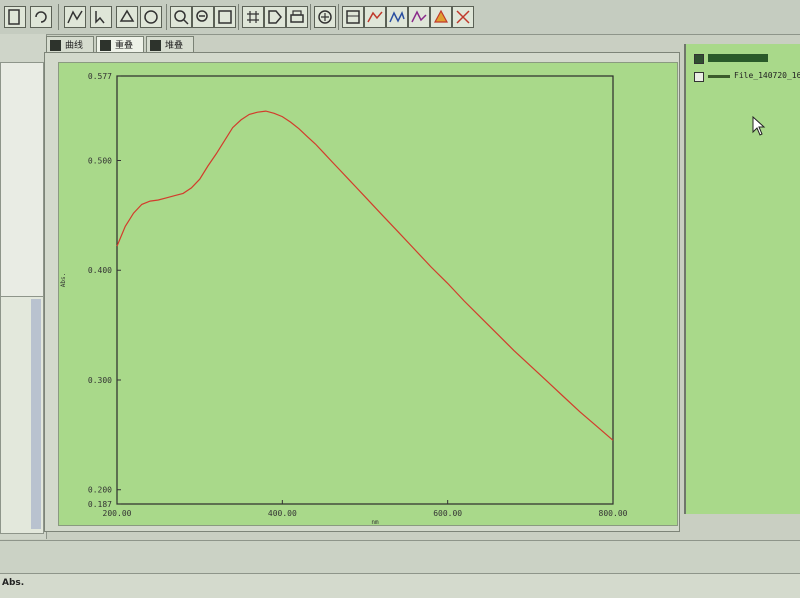  What do you see at coordinates (127, 17) in the screenshot?
I see `marker-icon` at bounding box center [127, 17].